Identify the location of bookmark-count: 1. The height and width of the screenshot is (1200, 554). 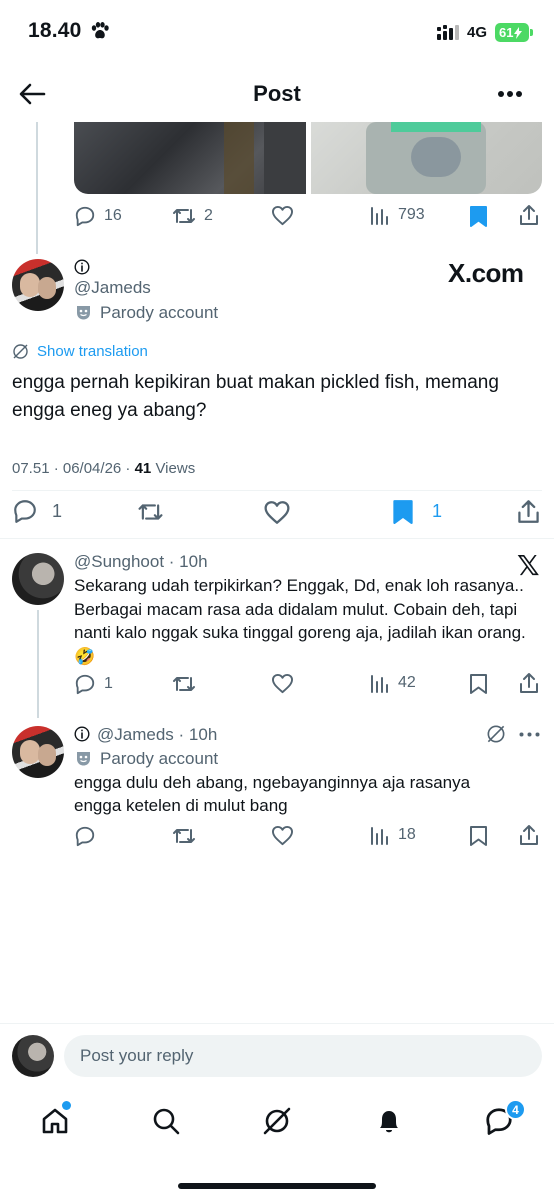
(437, 511).